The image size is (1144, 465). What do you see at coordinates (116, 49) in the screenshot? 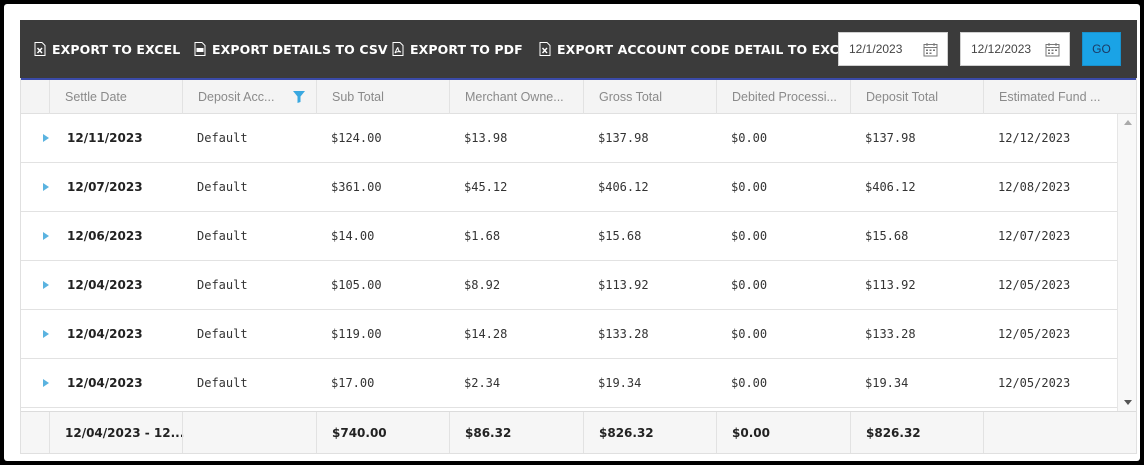
I see `export-to-excel-label: EXPORT TO EXCEL` at bounding box center [116, 49].